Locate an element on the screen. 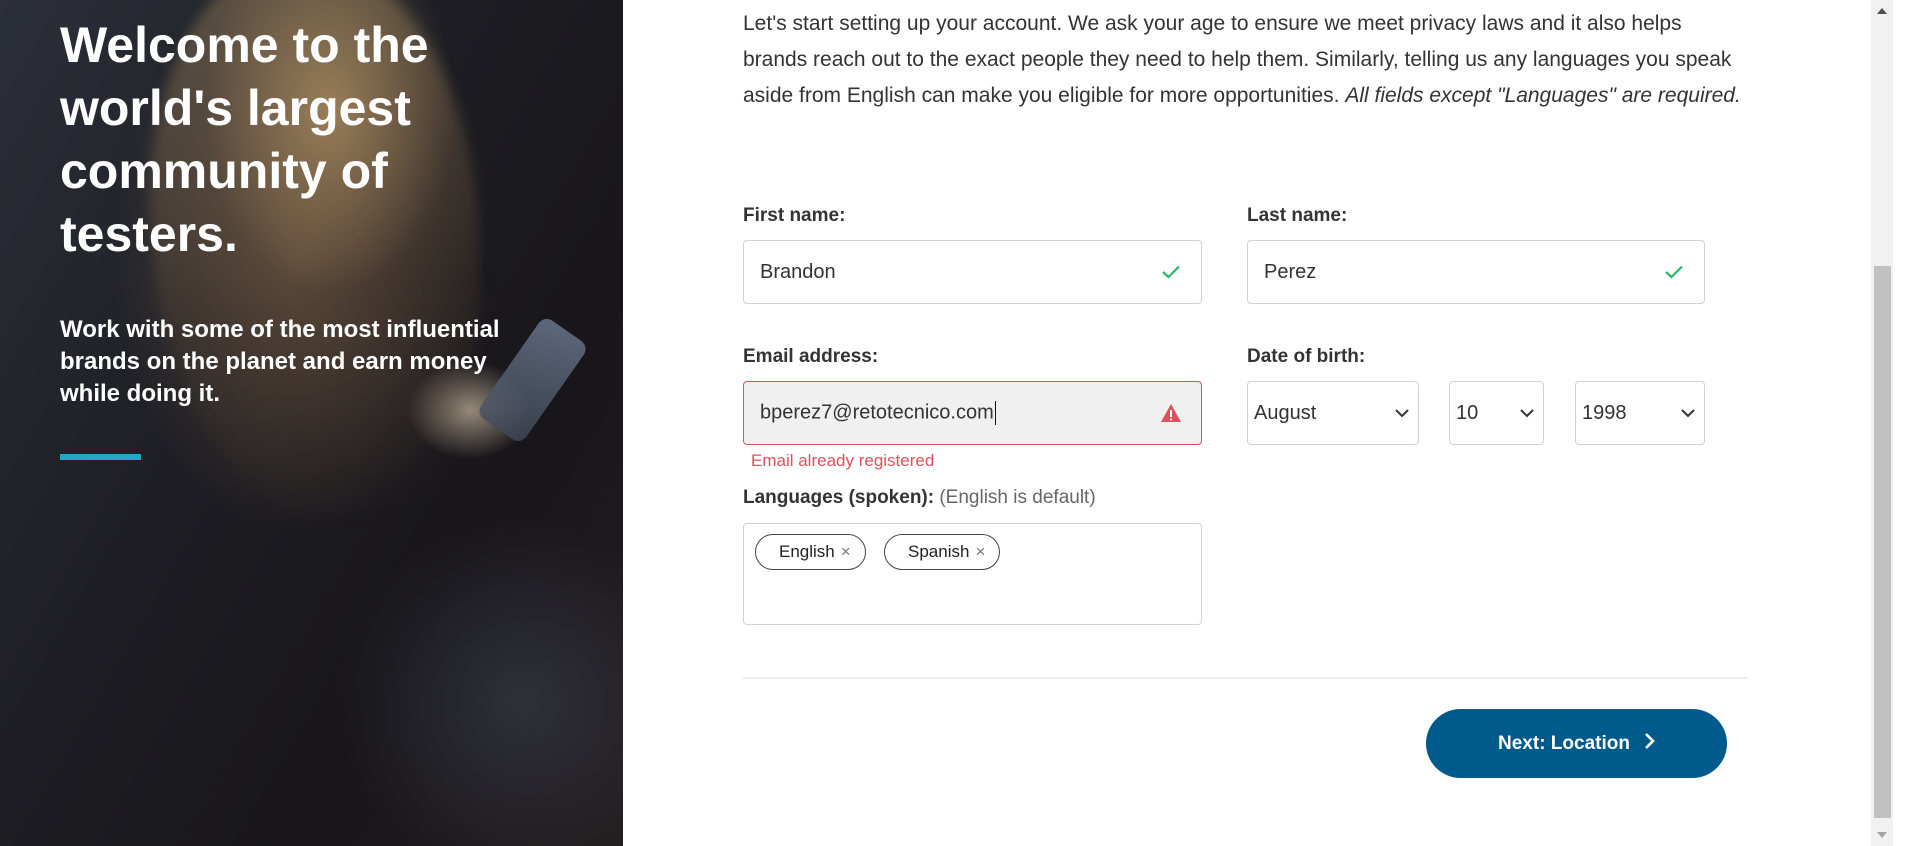 The height and width of the screenshot is (846, 1920). dob-month-select: August is located at coordinates (1333, 413).